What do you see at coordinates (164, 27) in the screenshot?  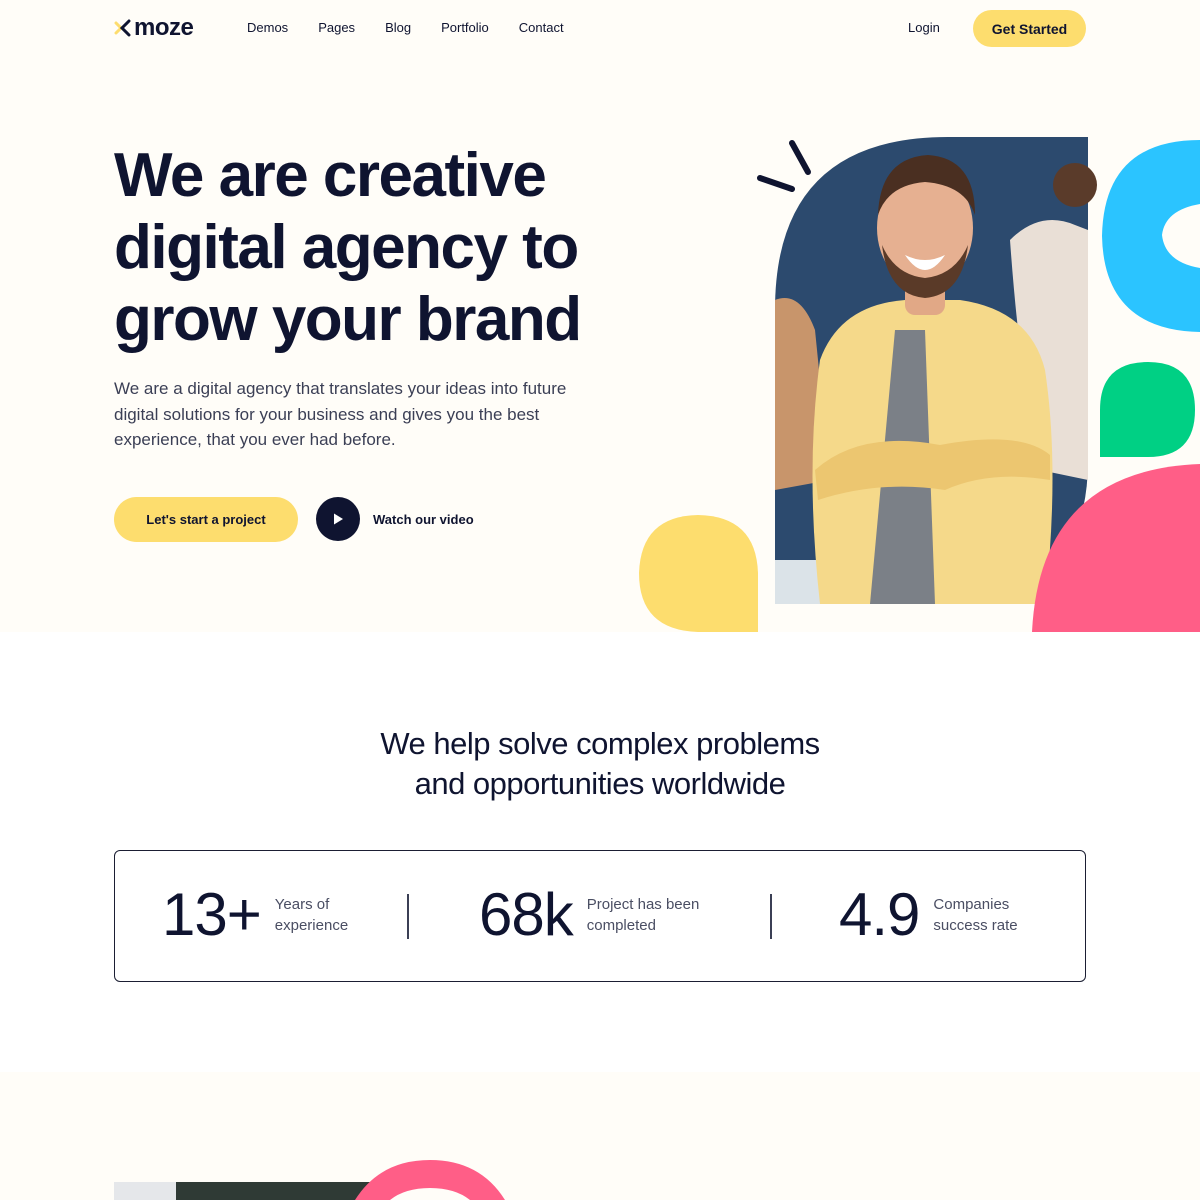 I see `logo-text: moze` at bounding box center [164, 27].